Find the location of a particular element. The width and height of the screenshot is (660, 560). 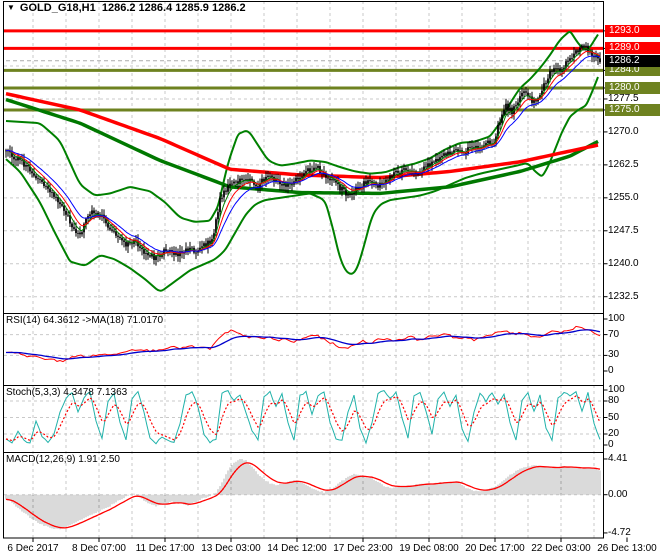

time-scale-label: 11 Dec 17:00 is located at coordinates (165, 548).